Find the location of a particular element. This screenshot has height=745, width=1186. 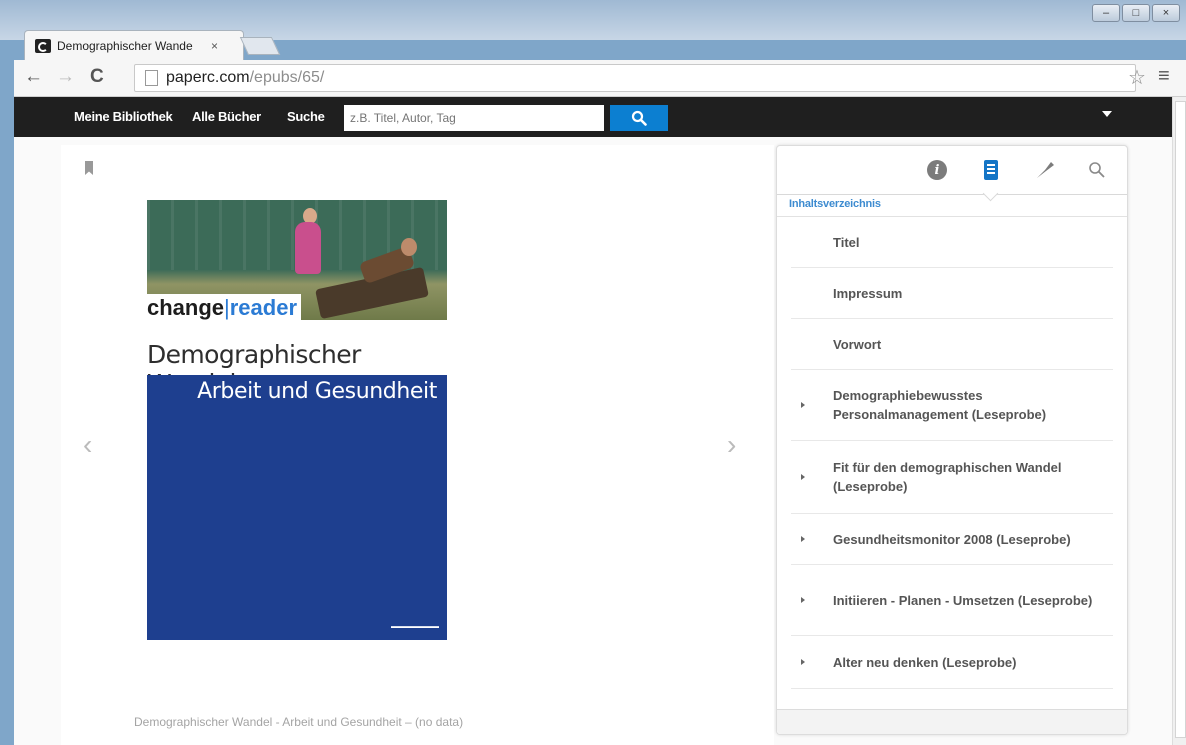

toc-heading: Inhaltsverzeichnis is located at coordinates (835, 204).